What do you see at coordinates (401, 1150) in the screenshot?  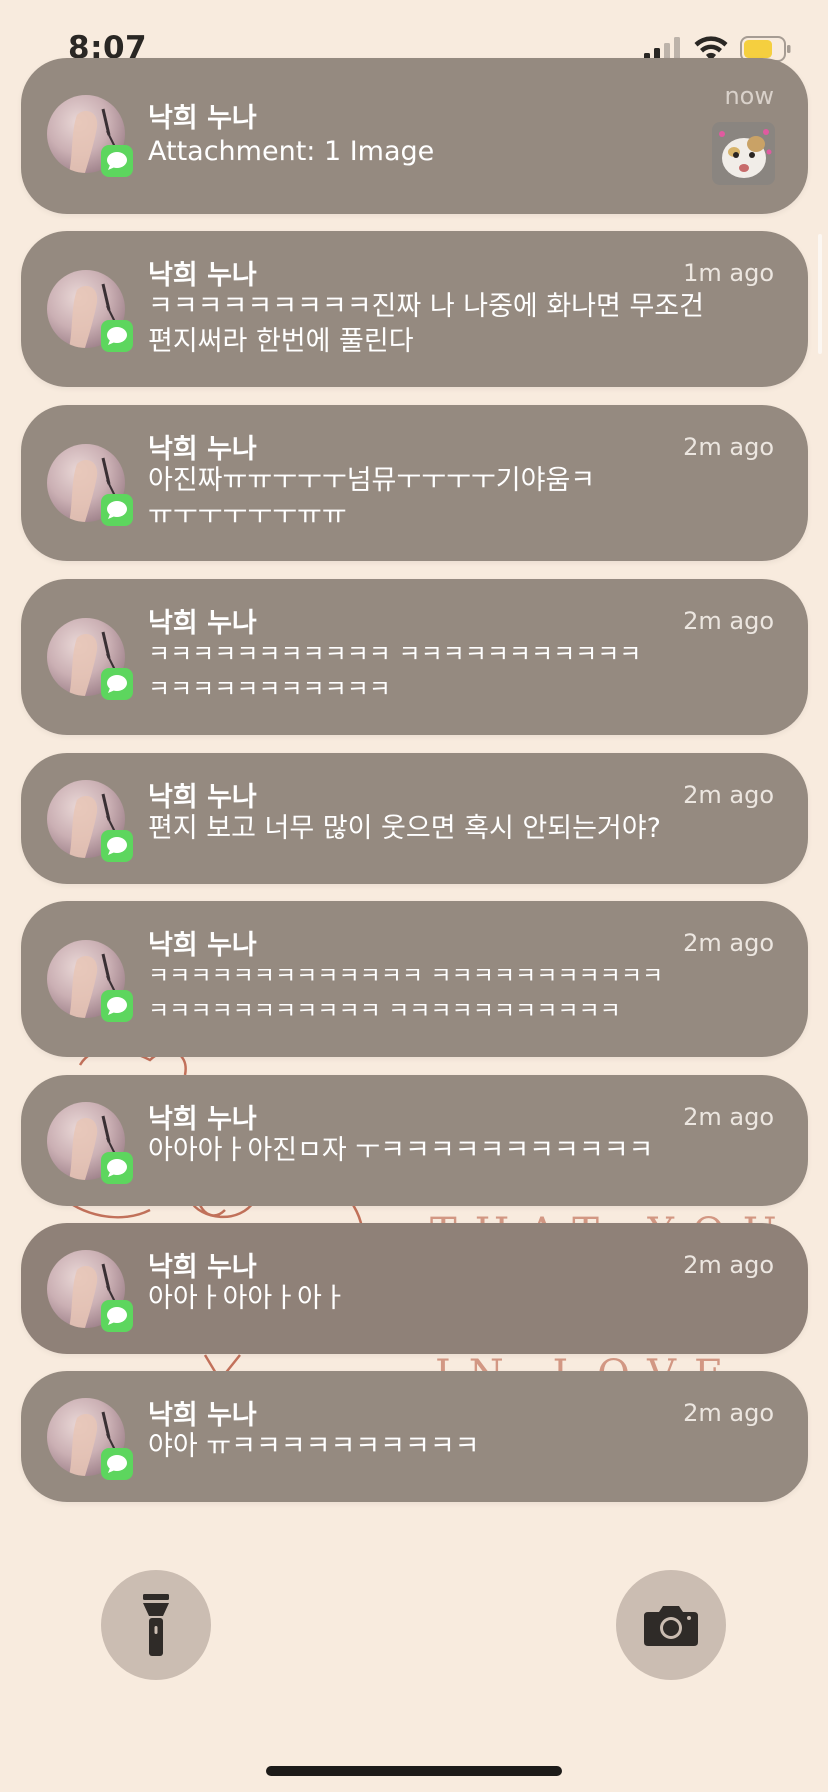 I see `notification-body: 아아아ㅏ아진ㅁ자 ㅜㅋㅋㅋㅋㅋㅋㅋㅋㅋㅋㅋ` at bounding box center [401, 1150].